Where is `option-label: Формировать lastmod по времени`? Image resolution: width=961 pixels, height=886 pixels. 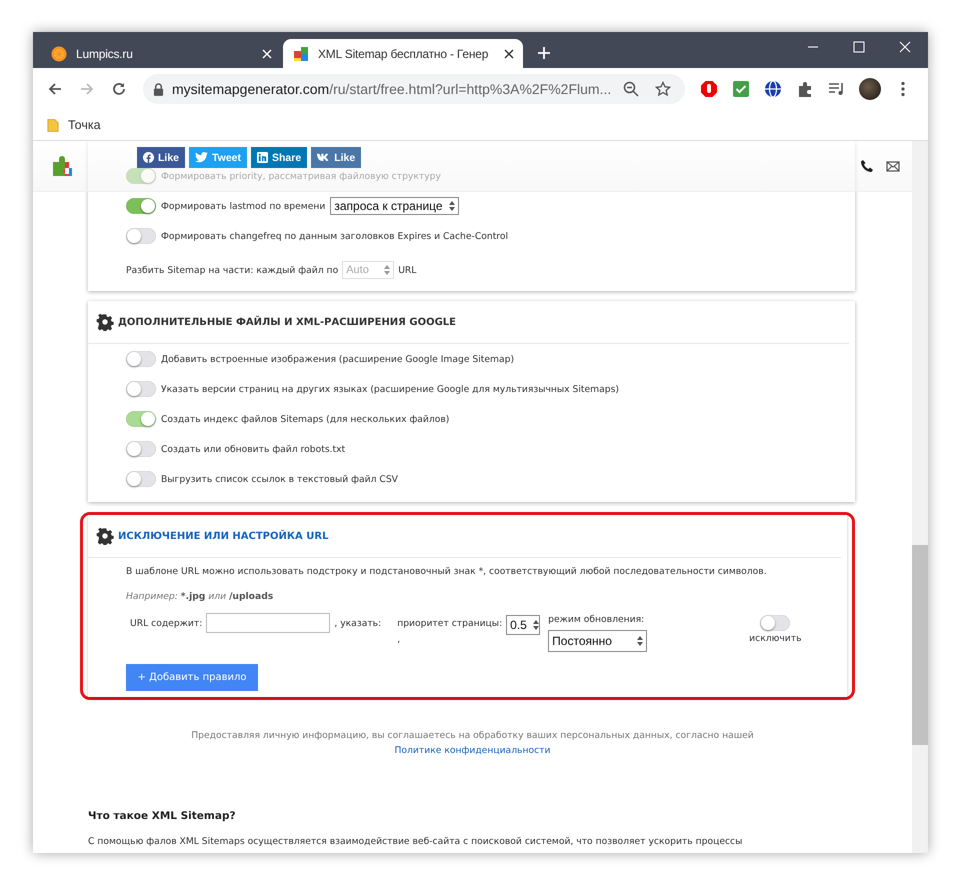 option-label: Формировать lastmod по времени is located at coordinates (243, 206).